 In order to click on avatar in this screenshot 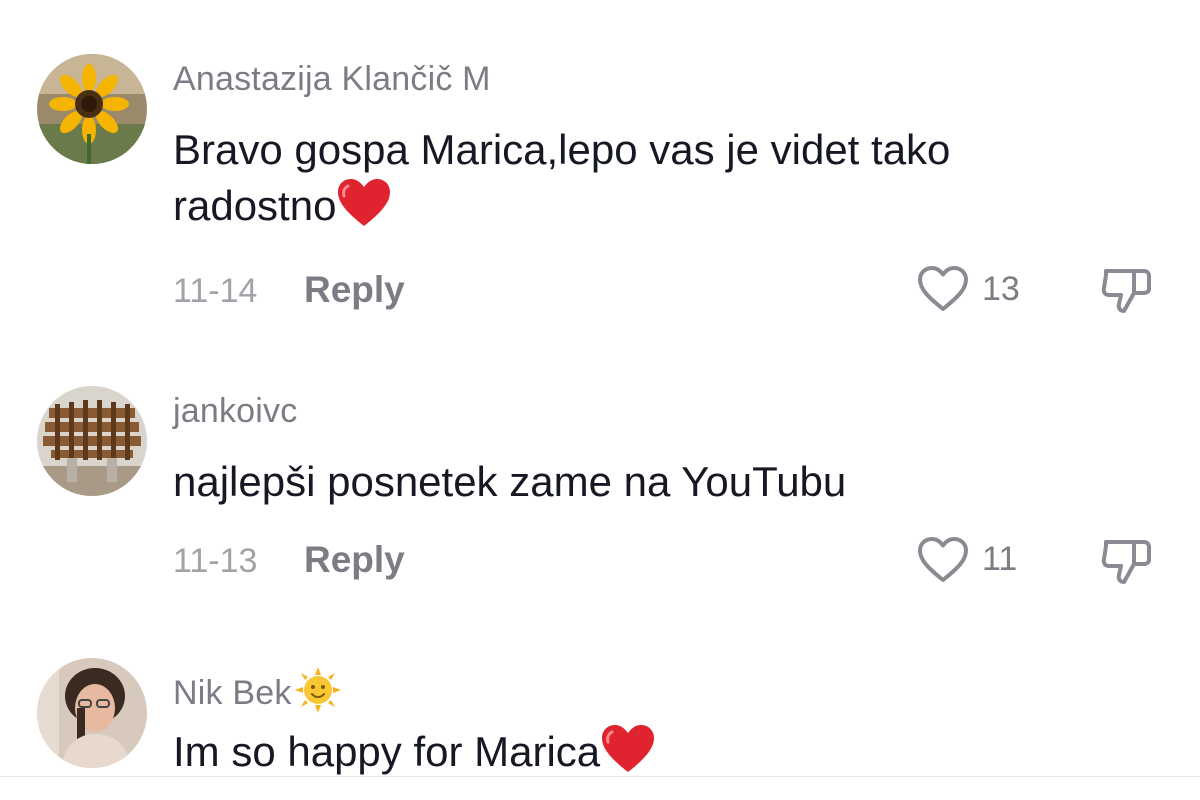, I will do `click(92, 713)`.